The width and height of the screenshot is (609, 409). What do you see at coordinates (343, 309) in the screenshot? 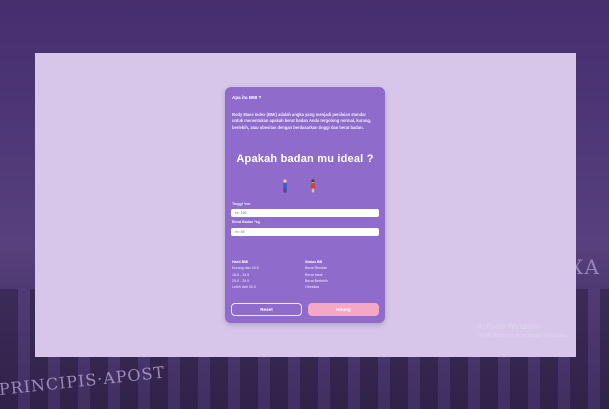
I see `hitung-button: Hitung` at bounding box center [343, 309].